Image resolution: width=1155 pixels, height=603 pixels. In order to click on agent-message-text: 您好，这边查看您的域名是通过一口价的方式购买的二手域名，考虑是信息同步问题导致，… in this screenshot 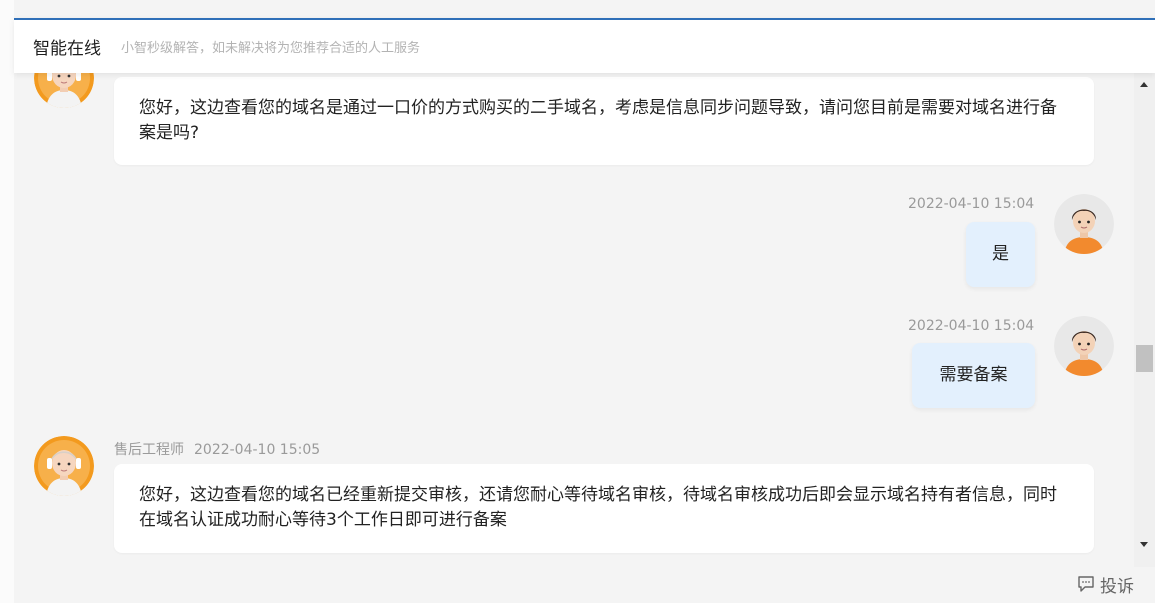, I will do `click(598, 120)`.